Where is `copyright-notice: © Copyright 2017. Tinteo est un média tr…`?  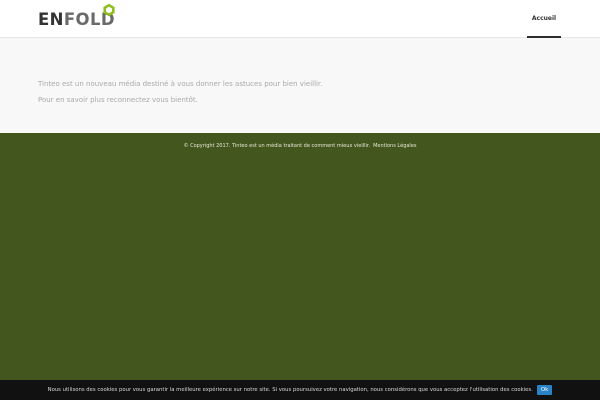
copyright-notice: © Copyright 2017. Tinteo est un média tr… is located at coordinates (277, 146).